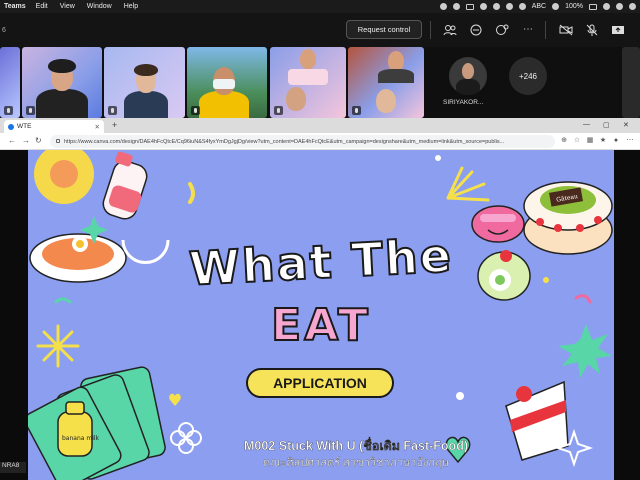  Describe the element at coordinates (593, 6) in the screenshot. I see `battery-icon` at that location.